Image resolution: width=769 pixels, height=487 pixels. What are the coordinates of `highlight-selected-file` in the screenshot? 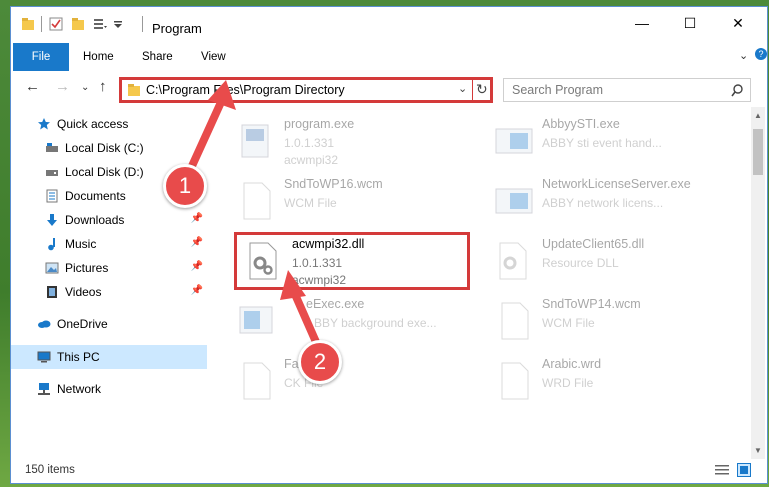 It's located at (352, 261).